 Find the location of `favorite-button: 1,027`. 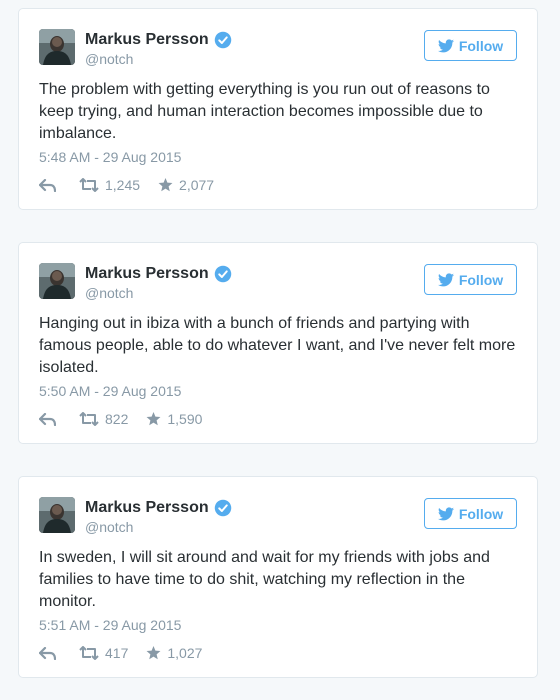

favorite-button: 1,027 is located at coordinates (174, 653).